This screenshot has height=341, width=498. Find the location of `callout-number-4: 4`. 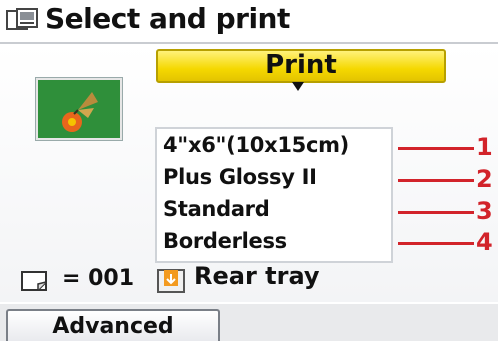

callout-number-4: 4 is located at coordinates (484, 242).